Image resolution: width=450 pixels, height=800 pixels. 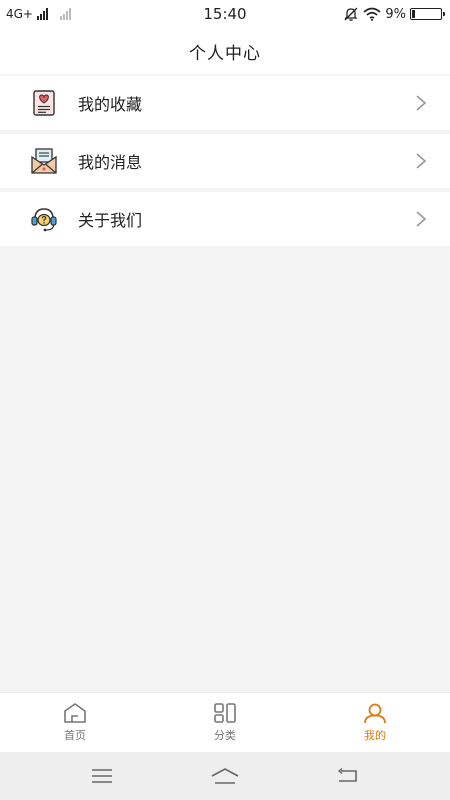 What do you see at coordinates (225, 735) in the screenshot?
I see `tab-label: 分类` at bounding box center [225, 735].